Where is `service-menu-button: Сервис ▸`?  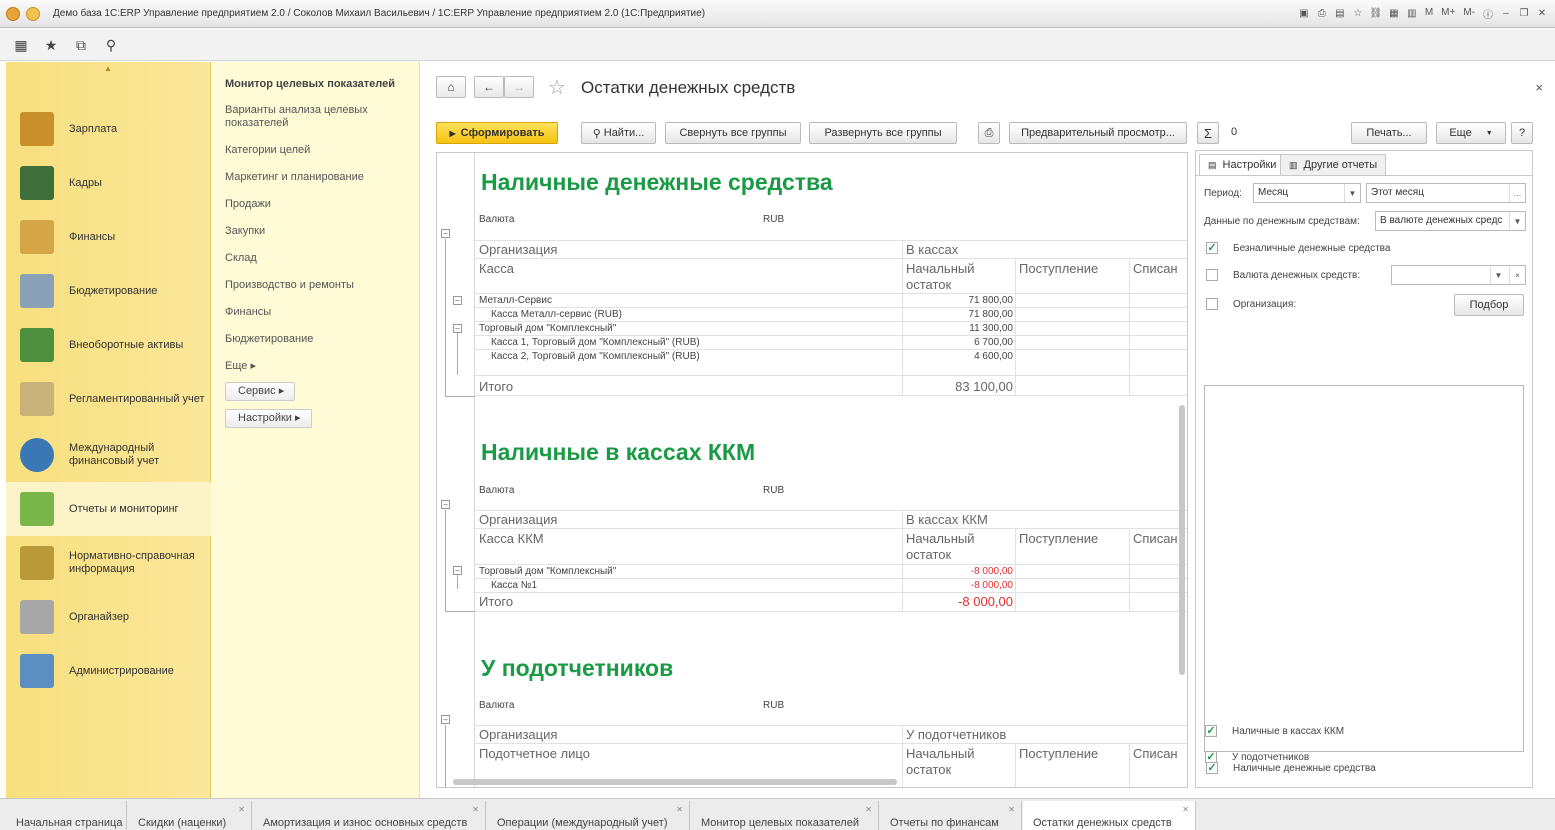 service-menu-button: Сервис ▸ is located at coordinates (260, 391).